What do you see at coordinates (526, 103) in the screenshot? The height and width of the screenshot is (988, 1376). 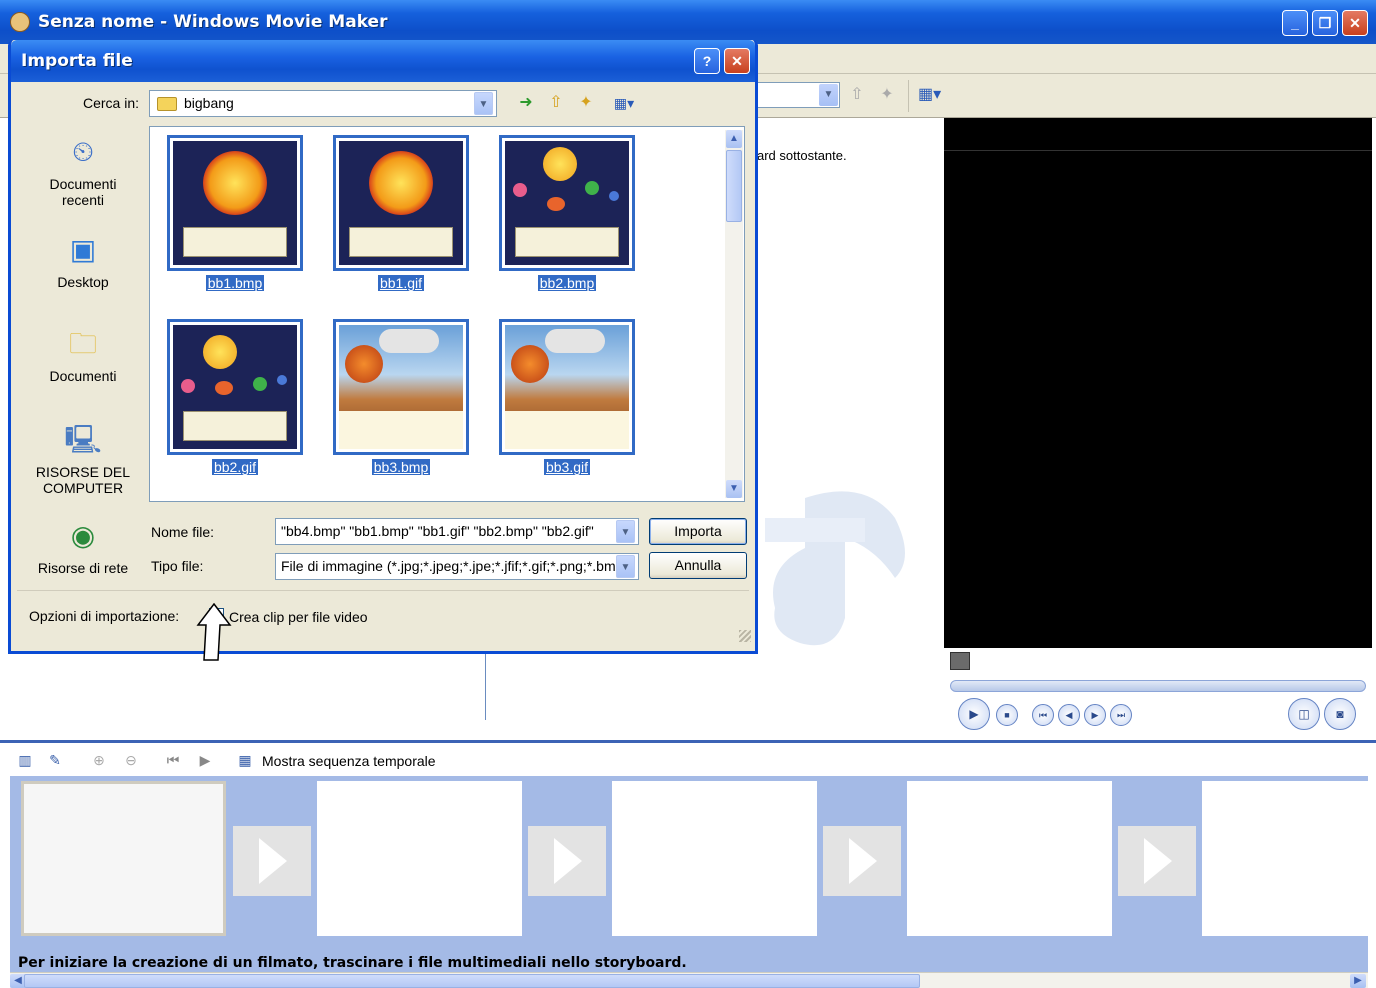 I see `back-icon: ➜` at bounding box center [526, 103].